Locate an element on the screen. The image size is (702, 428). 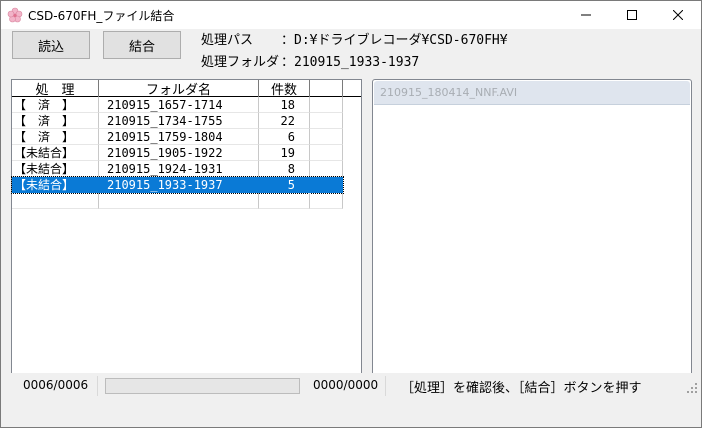
merge-button: 結合 is located at coordinates (142, 45).